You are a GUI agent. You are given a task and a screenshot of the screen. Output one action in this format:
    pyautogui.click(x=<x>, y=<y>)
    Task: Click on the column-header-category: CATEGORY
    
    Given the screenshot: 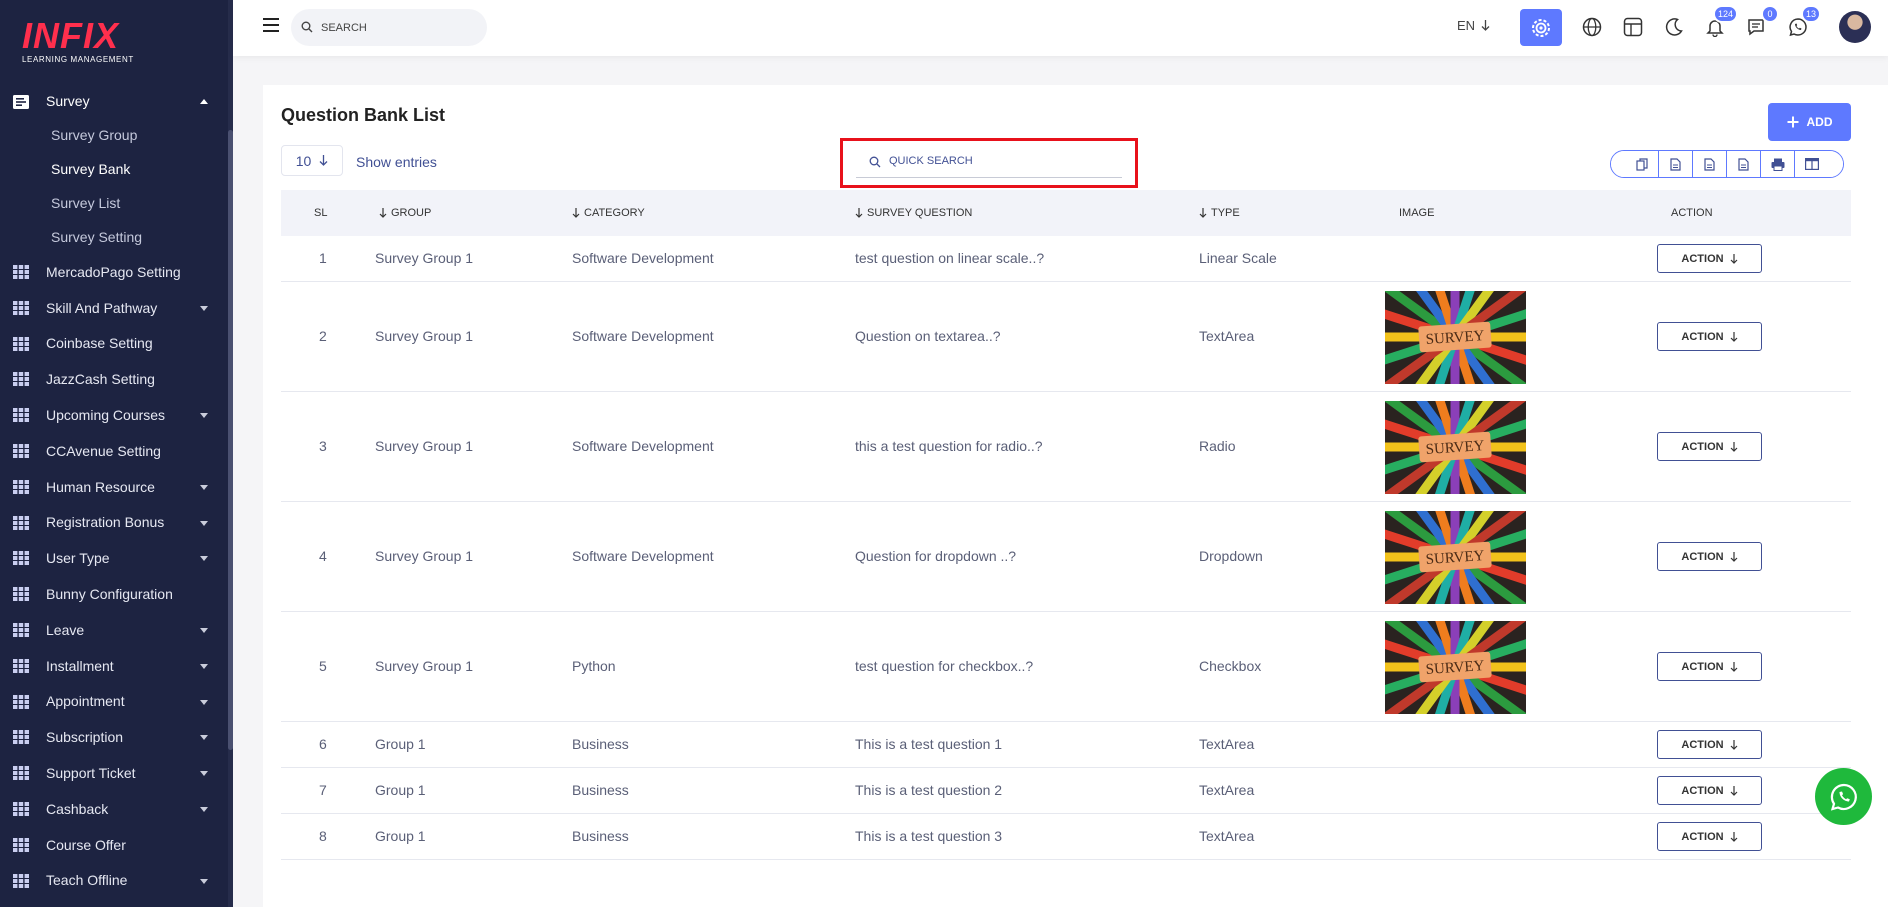 What is the action you would take?
    pyautogui.click(x=608, y=213)
    